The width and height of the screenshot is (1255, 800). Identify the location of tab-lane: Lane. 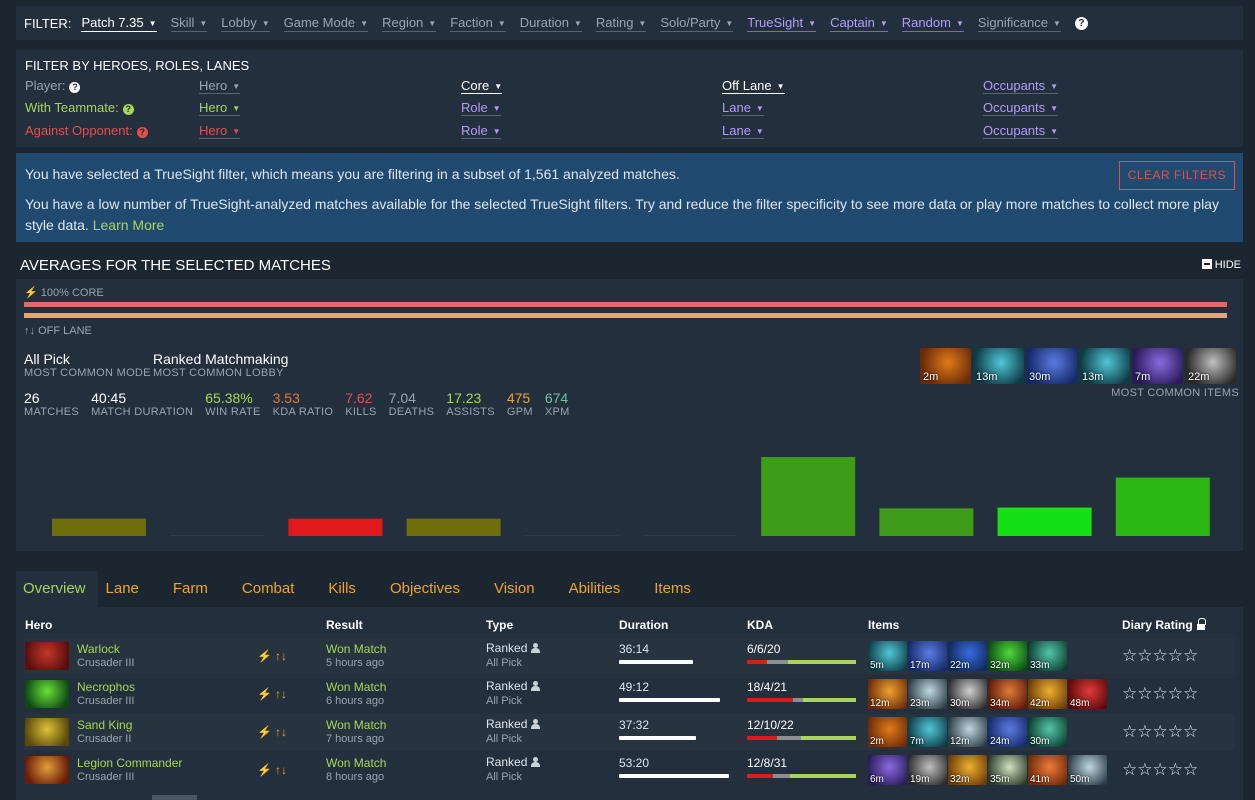
(130, 589).